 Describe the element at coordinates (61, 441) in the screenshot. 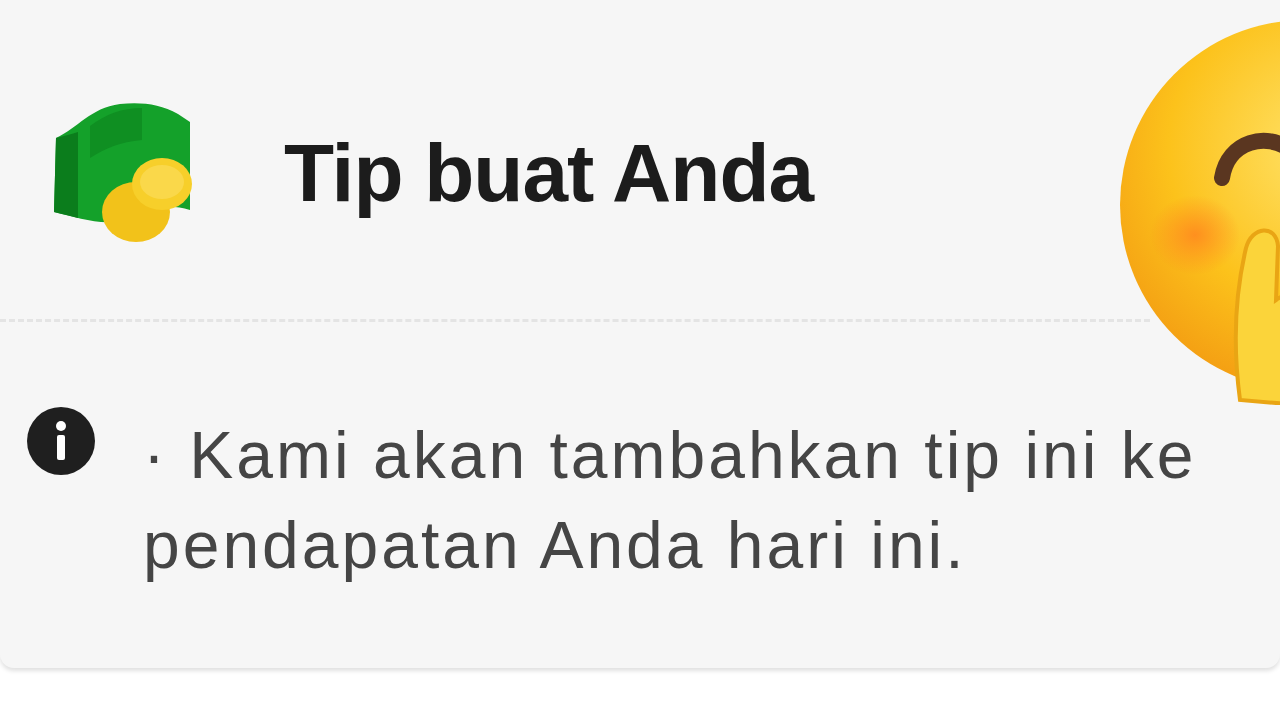

I see `info-icon` at that location.